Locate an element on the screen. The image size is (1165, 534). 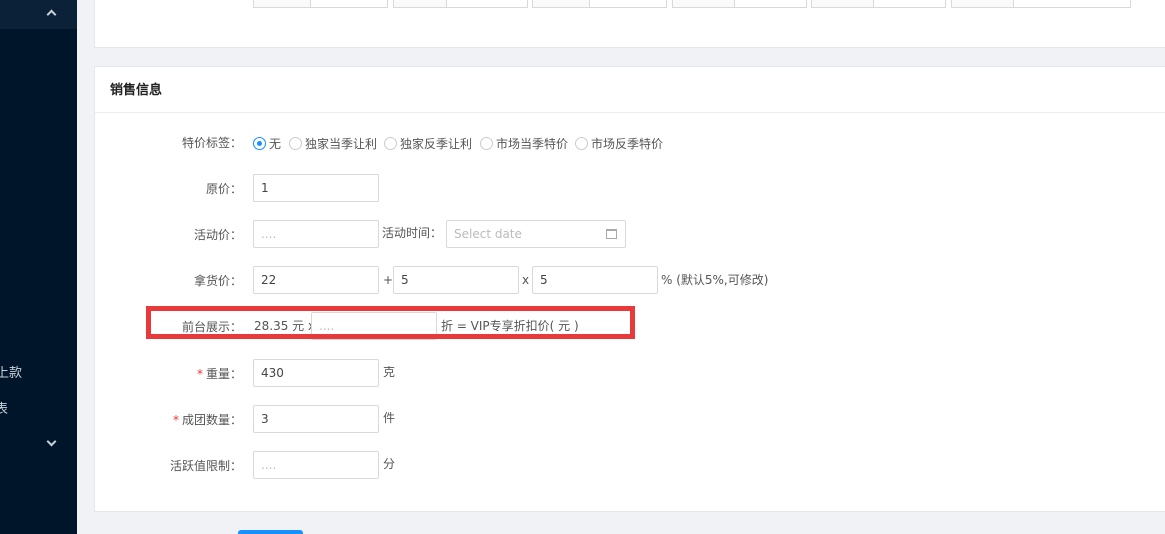
radio-label: 独家反季让利 is located at coordinates (436, 144).